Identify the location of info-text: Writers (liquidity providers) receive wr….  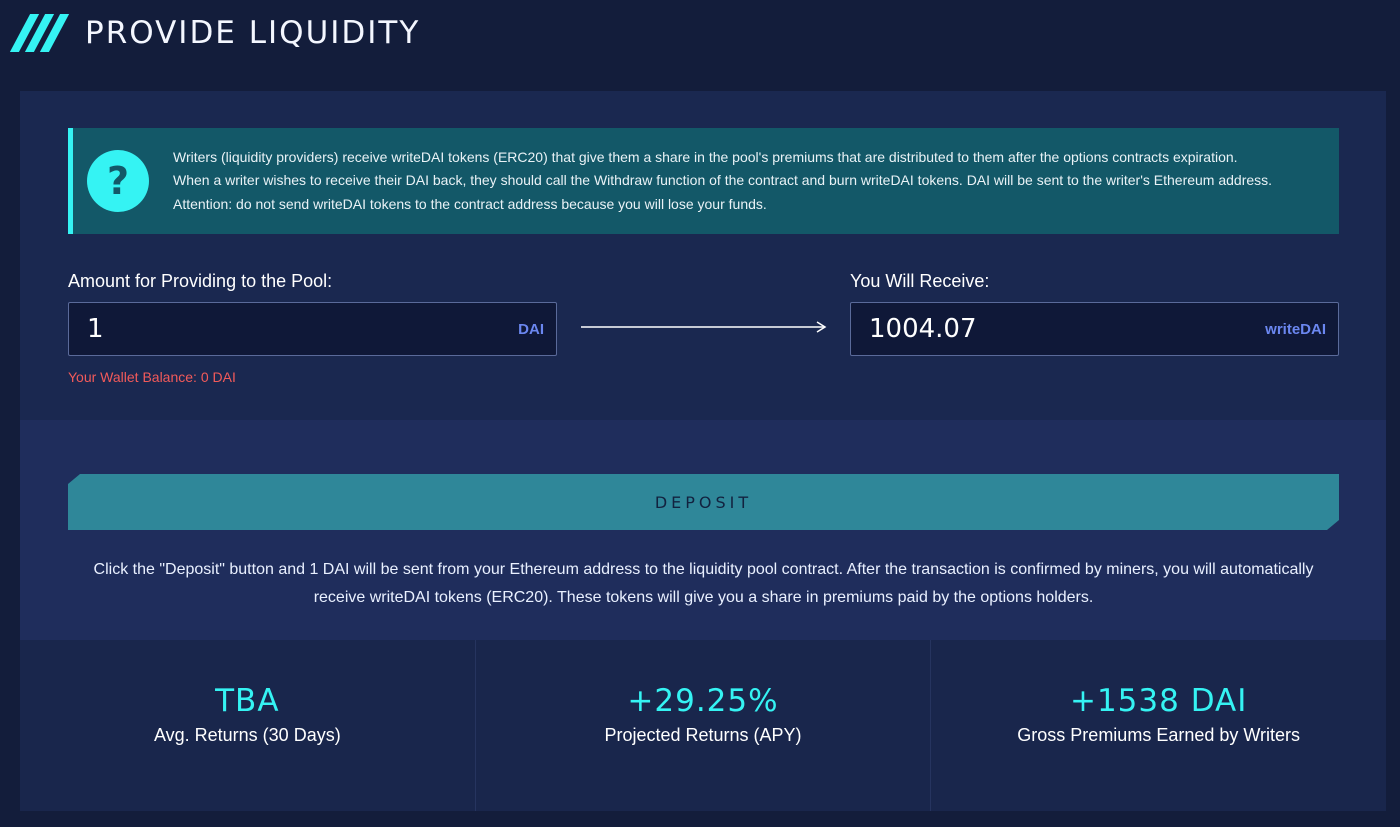
(723, 180).